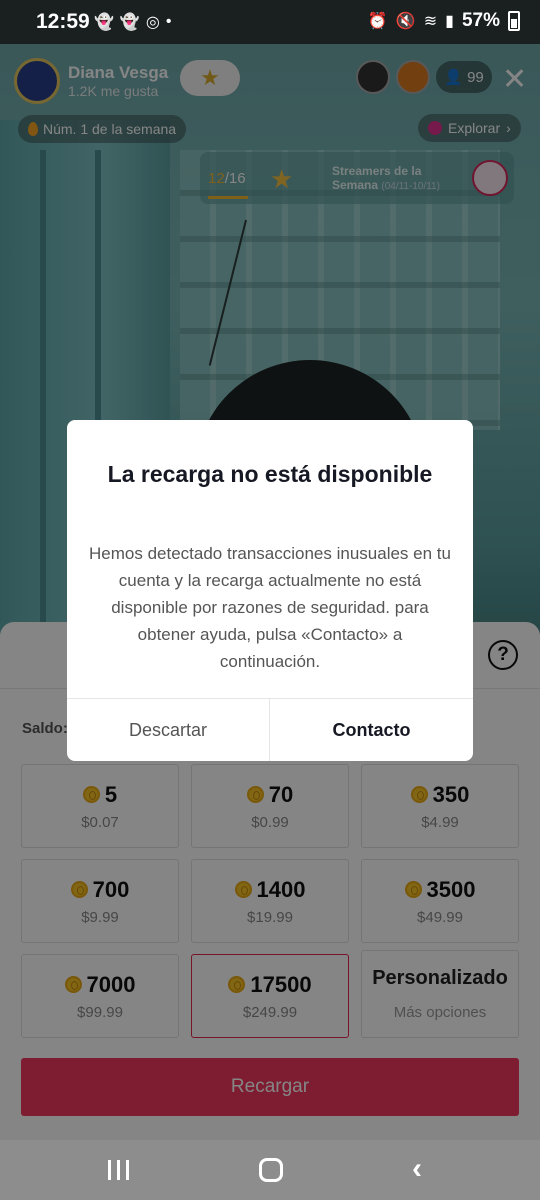 Image resolution: width=540 pixels, height=1200 pixels. What do you see at coordinates (371, 730) in the screenshot?
I see `contact-button: Contacto` at bounding box center [371, 730].